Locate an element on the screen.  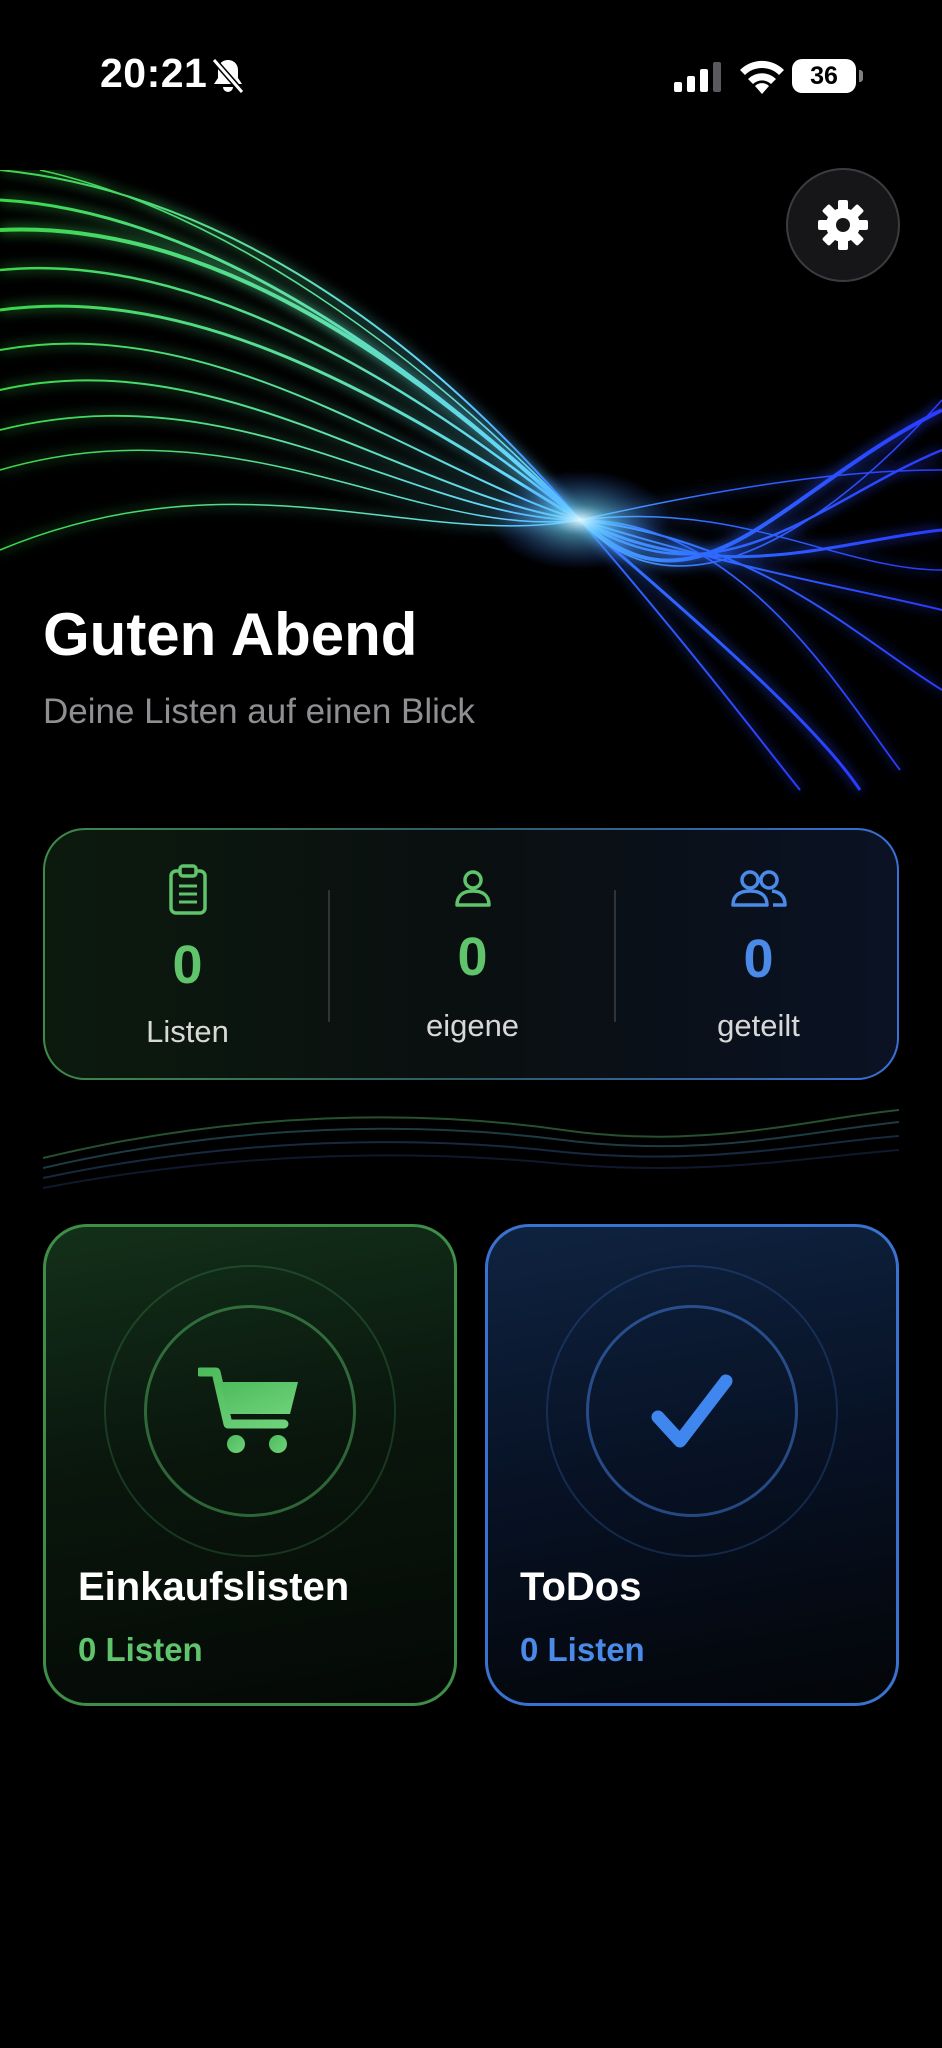
stat-own: 0 eigene is located at coordinates (472, 956).